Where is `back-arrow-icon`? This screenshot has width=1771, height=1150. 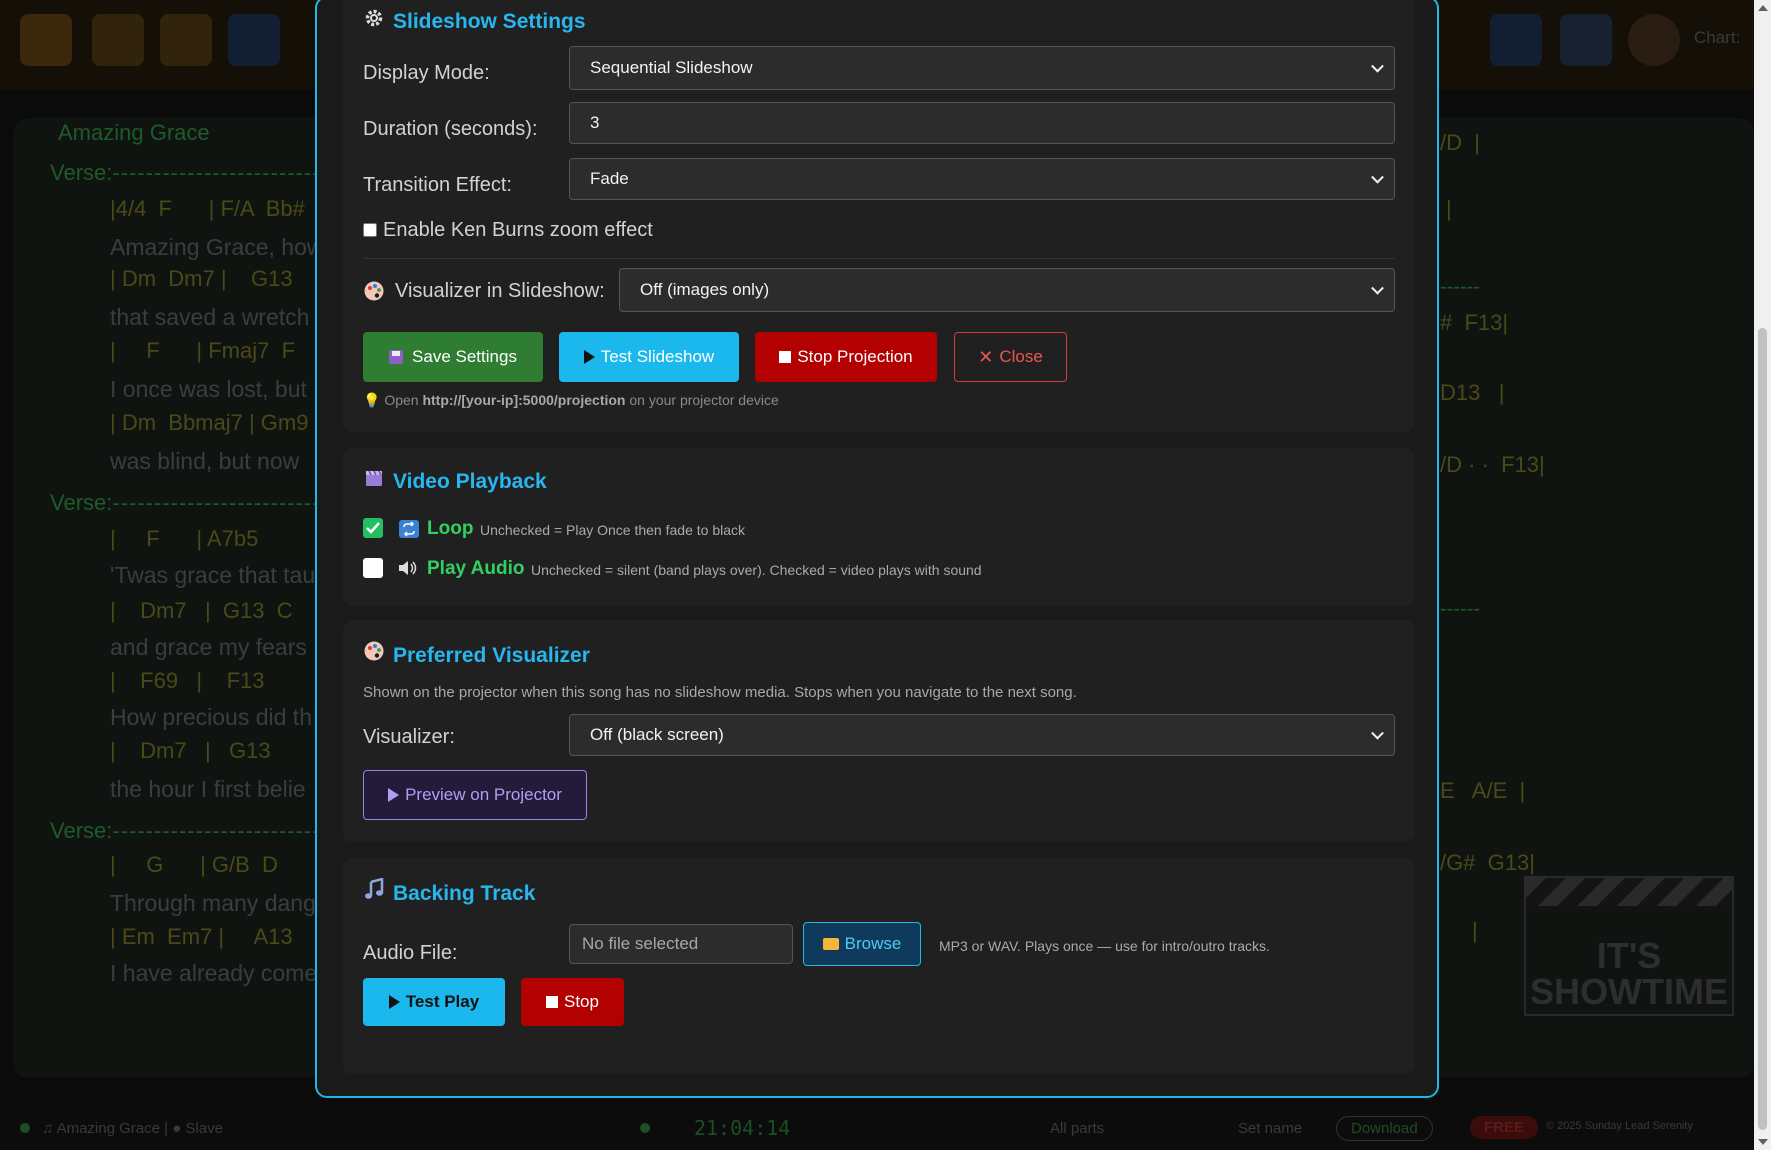
back-arrow-icon is located at coordinates (118, 40).